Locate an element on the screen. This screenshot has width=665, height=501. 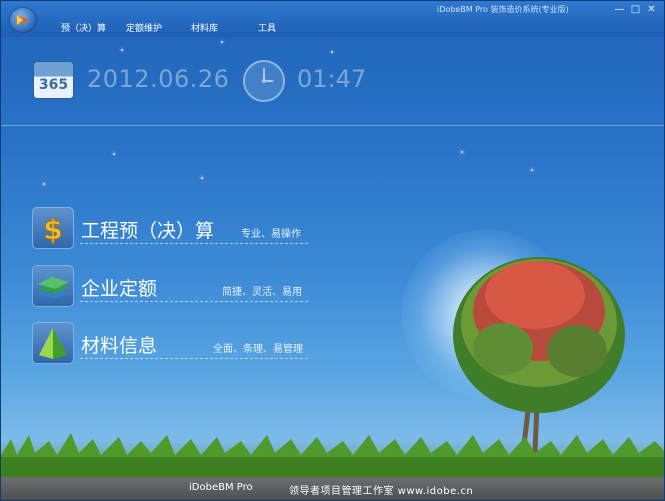
feature-title: 工程预（决）算 is located at coordinates (148, 231).